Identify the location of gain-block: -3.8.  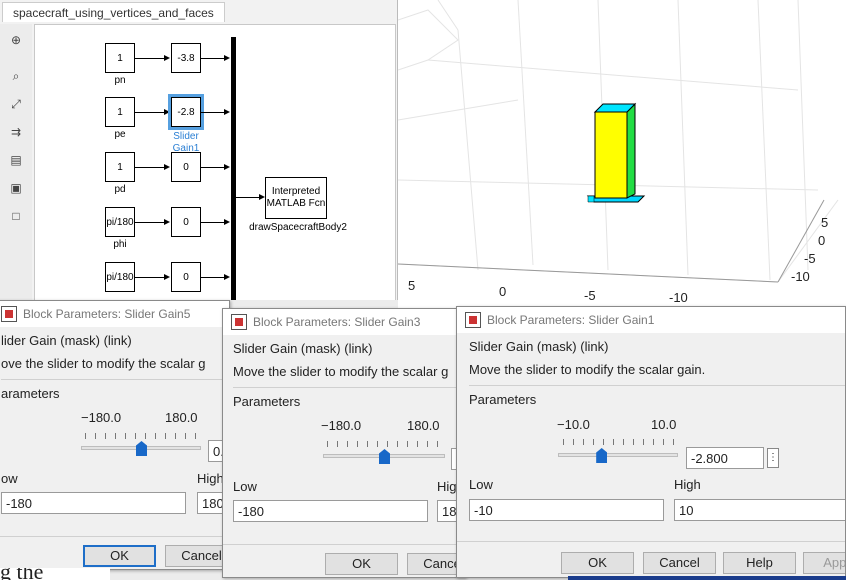
(186, 58).